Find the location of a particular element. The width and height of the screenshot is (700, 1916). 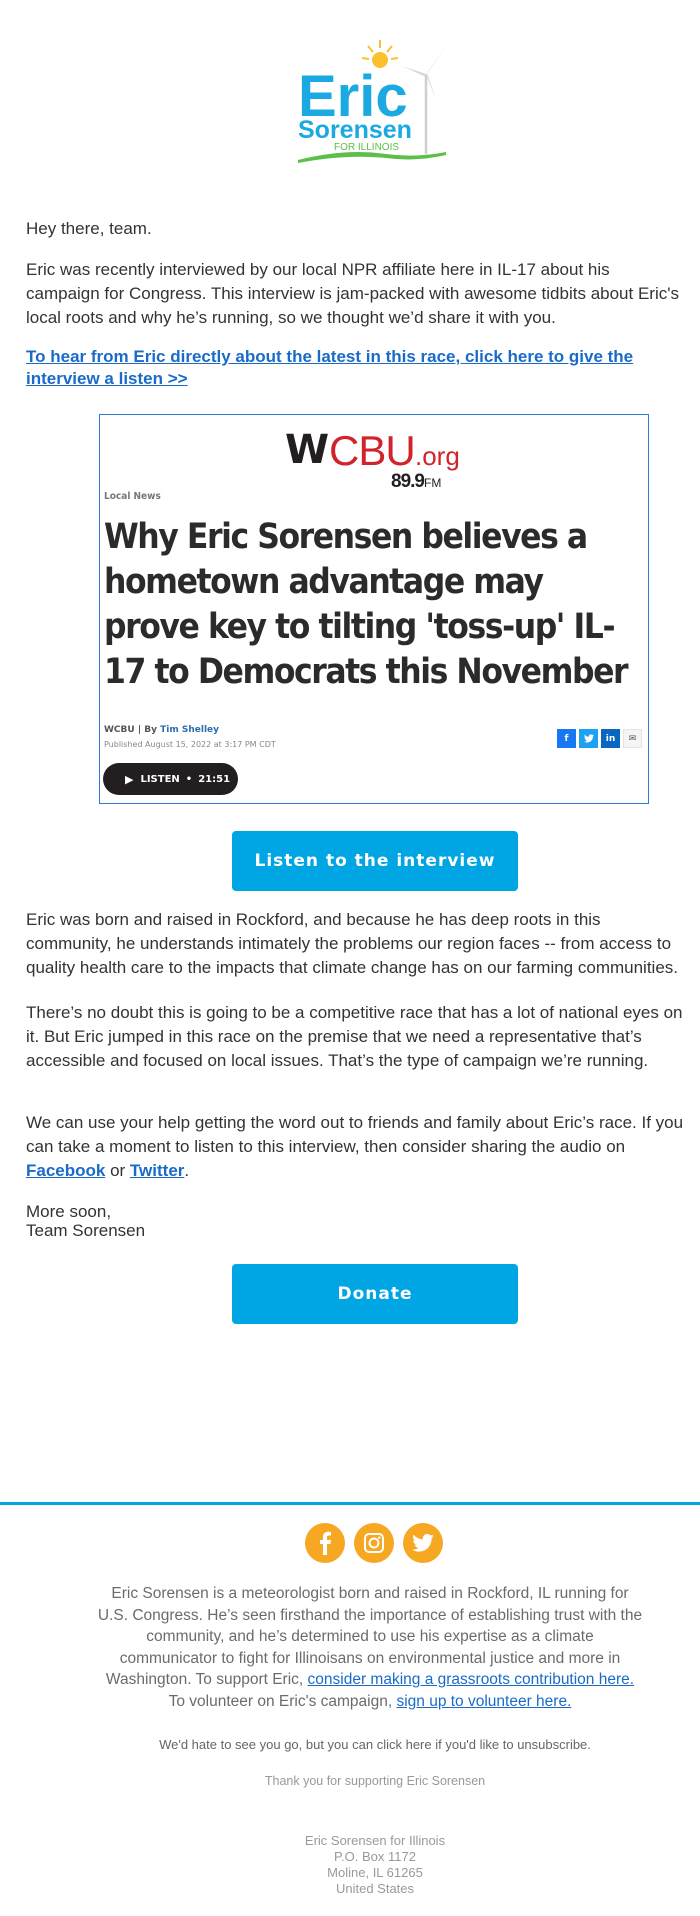

news-byline: WCBU | By Tim Shelley is located at coordinates (161, 730).